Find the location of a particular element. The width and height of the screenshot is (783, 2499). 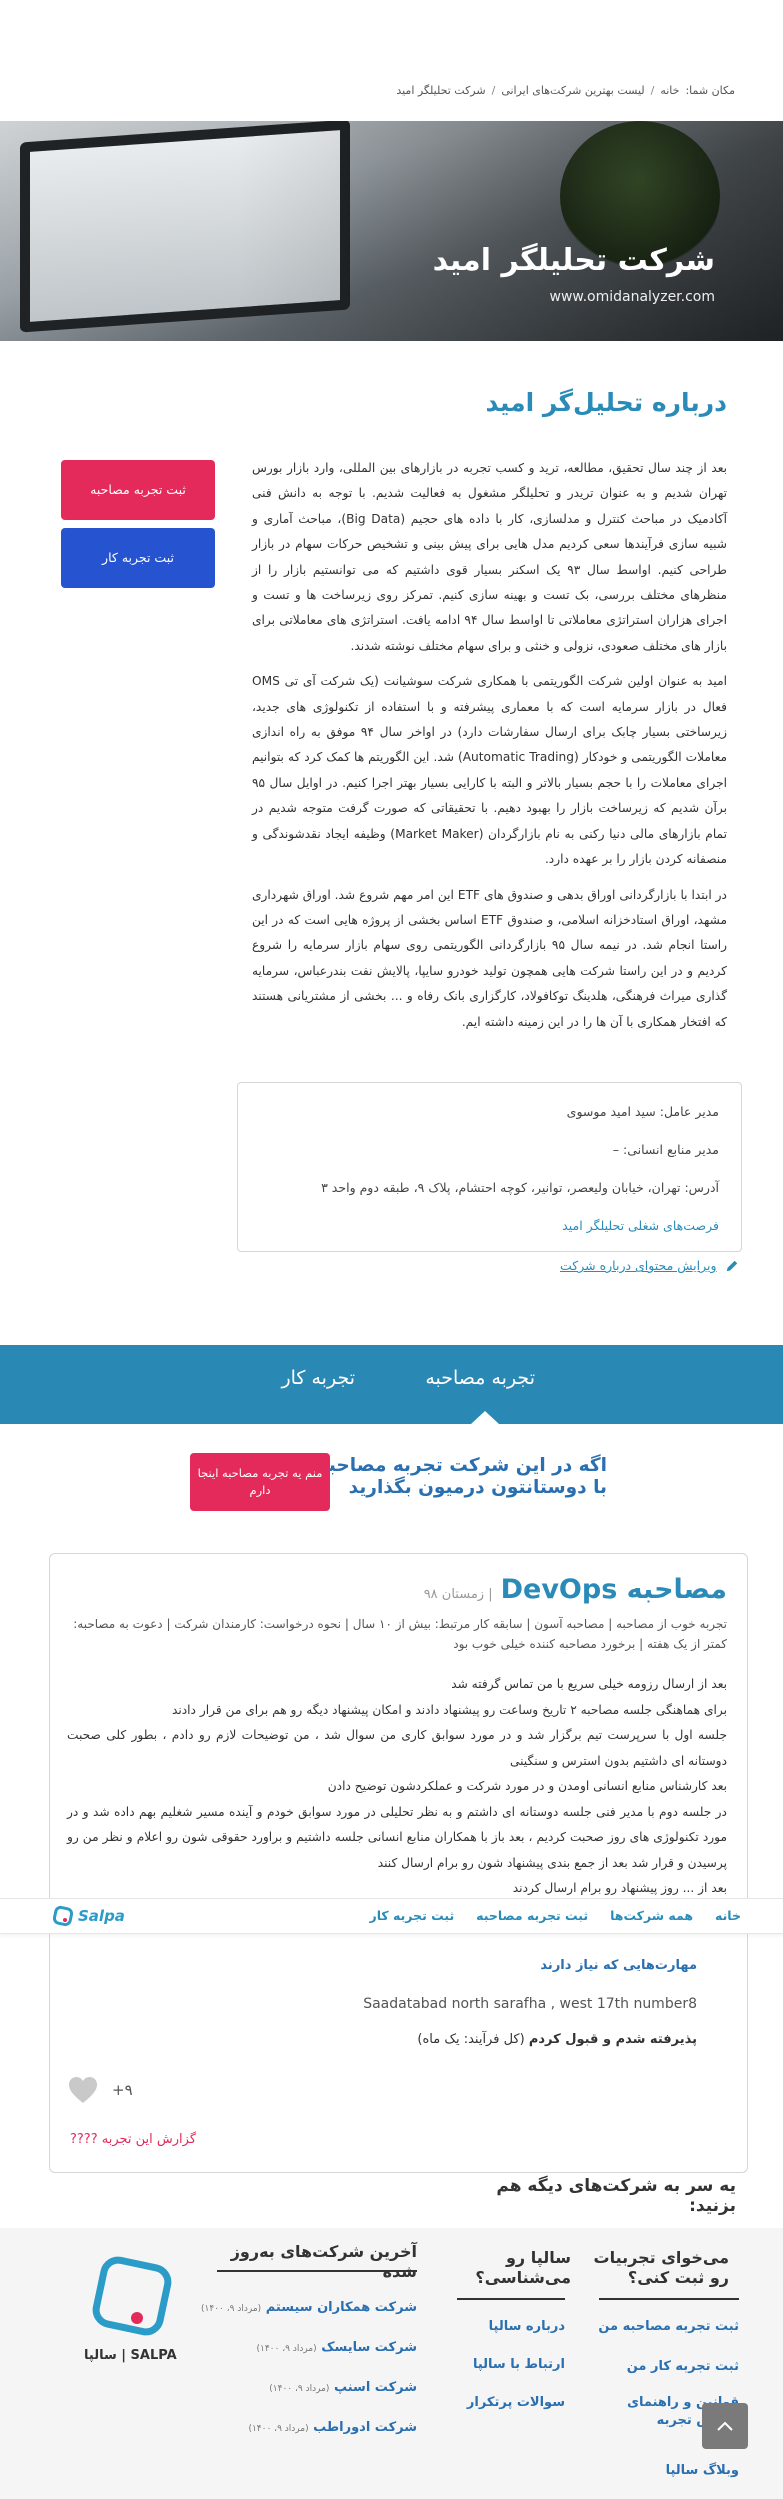

salpa-logo: Salpa is located at coordinates (88, 1916).